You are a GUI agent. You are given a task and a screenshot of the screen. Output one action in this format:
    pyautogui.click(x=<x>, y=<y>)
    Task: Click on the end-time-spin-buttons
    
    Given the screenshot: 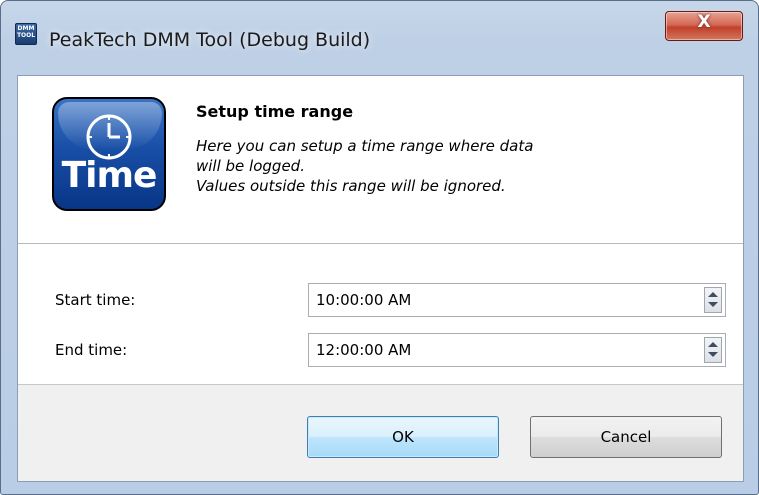 What is the action you would take?
    pyautogui.click(x=713, y=350)
    